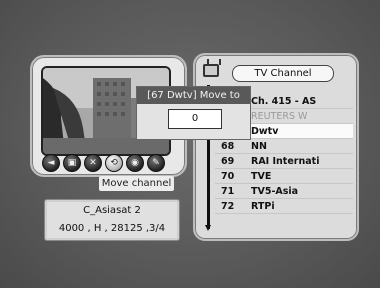  Describe the element at coordinates (279, 116) in the screenshot. I see `channel-name: REUTERS W` at that location.